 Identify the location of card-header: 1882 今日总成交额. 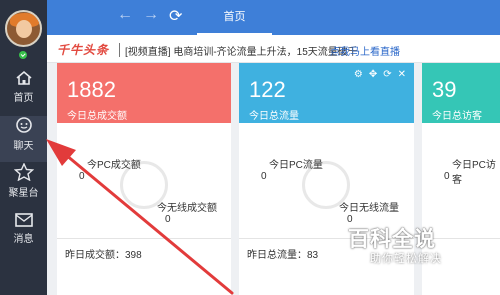
(144, 93).